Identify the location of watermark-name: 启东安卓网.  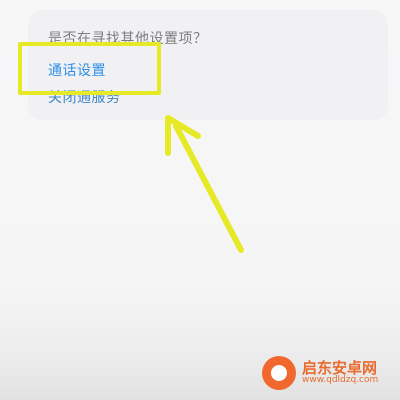
(340, 367).